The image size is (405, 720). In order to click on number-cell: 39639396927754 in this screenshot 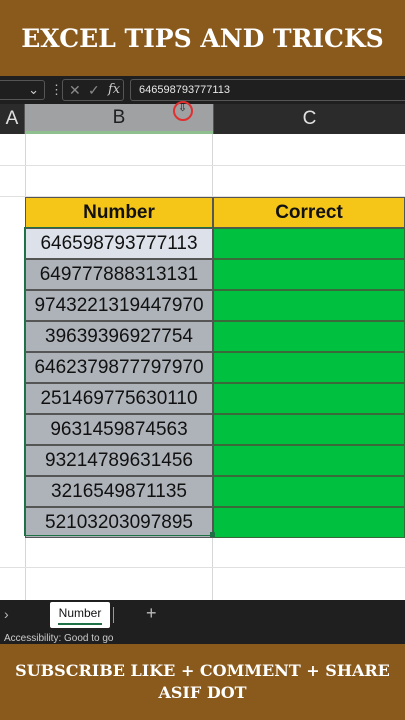, I will do `click(119, 336)`.